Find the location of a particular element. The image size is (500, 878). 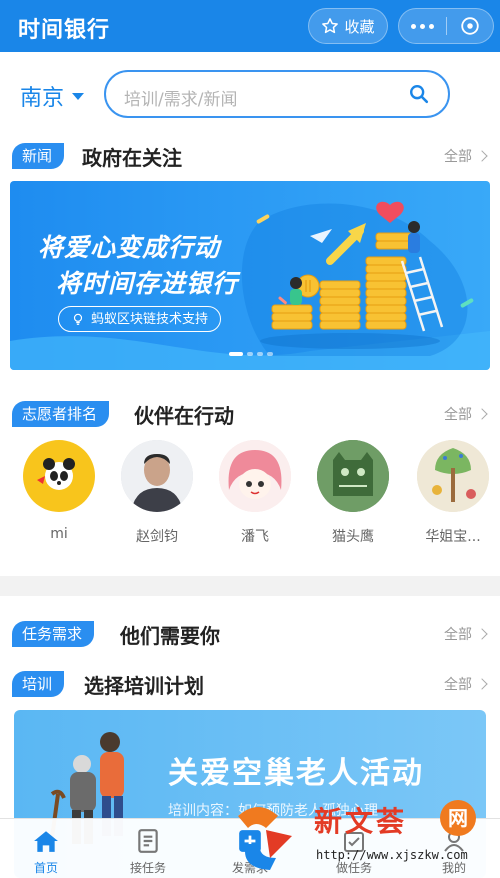

volunteer-name: 赵剑钧 is located at coordinates (157, 537).